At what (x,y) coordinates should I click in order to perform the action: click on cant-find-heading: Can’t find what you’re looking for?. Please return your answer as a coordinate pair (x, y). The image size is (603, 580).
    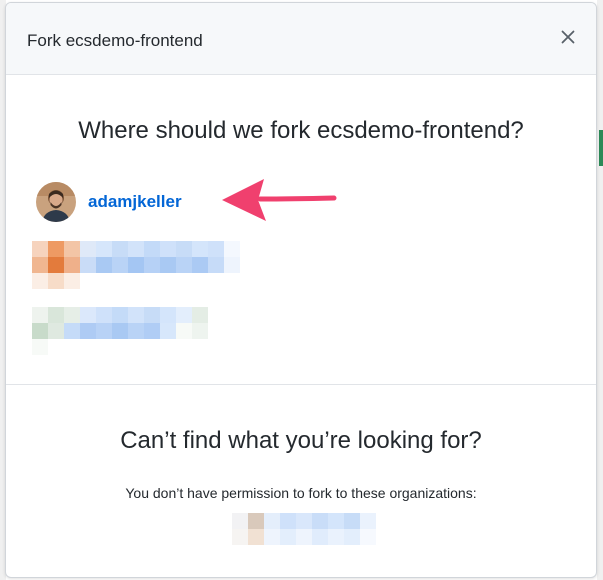
    Looking at the image, I should click on (301, 440).